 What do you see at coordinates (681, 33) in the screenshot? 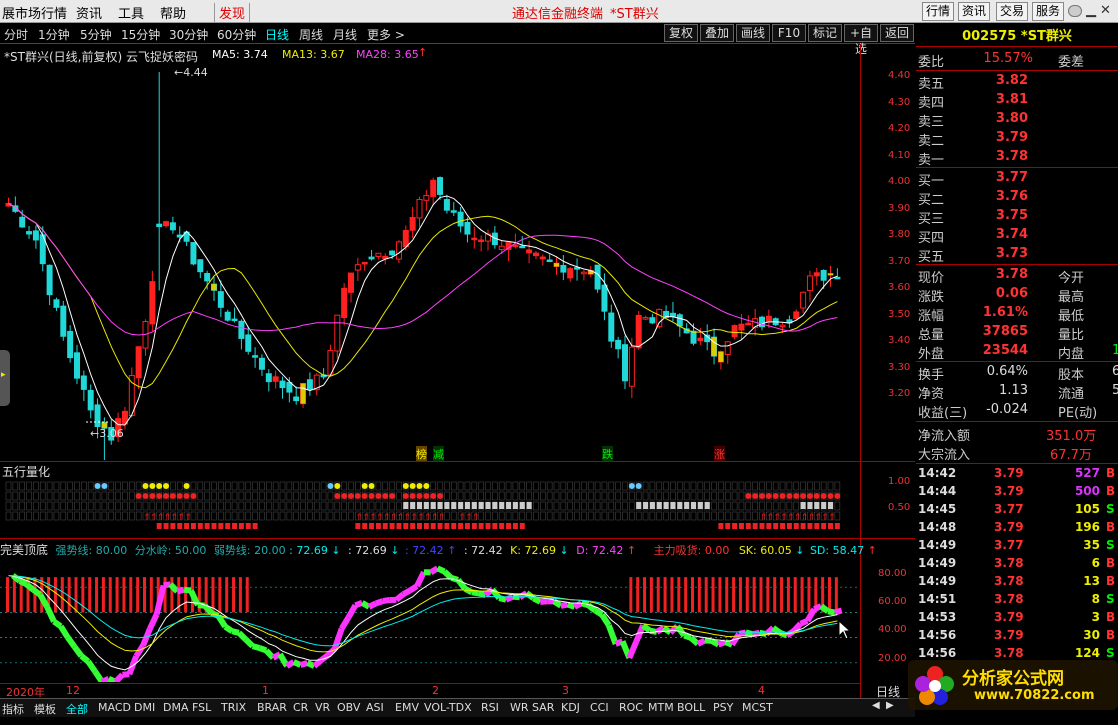
I see `adjust-button: 复权` at bounding box center [681, 33].